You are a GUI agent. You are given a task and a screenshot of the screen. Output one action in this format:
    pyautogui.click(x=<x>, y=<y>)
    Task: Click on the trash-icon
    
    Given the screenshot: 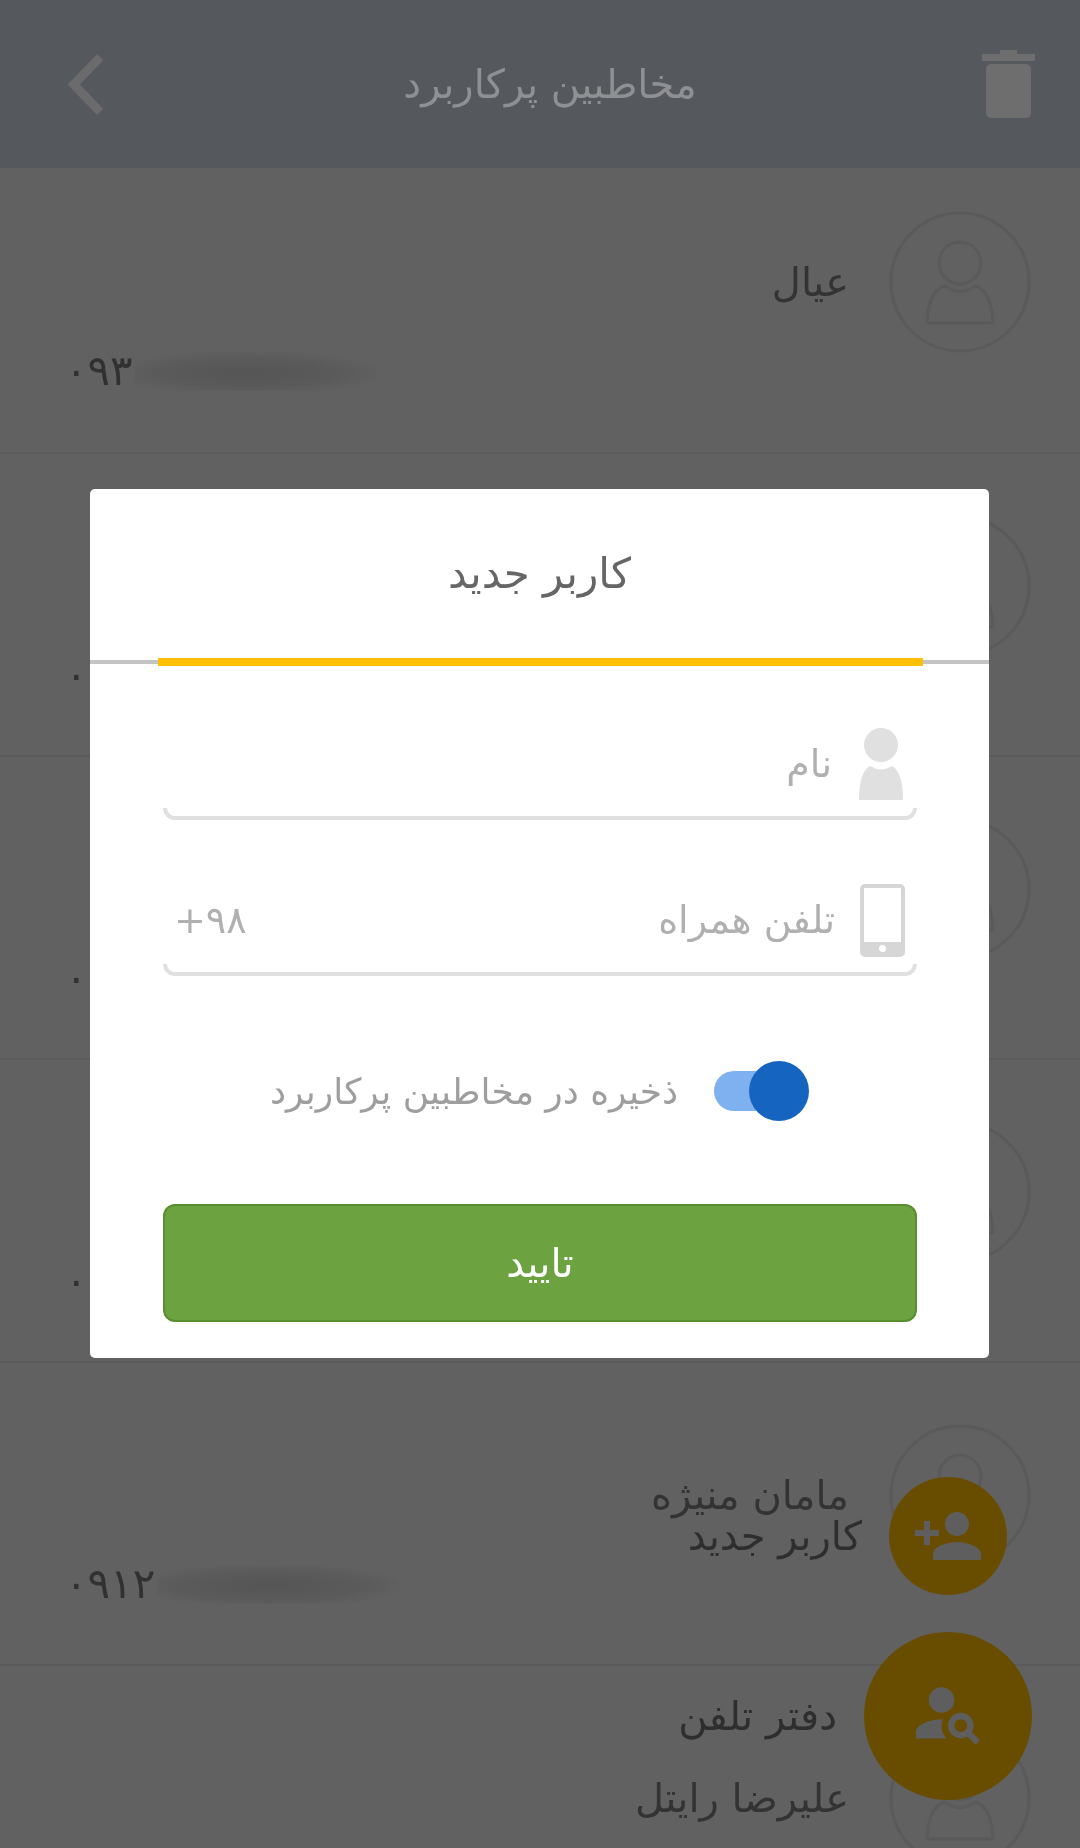 What is the action you would take?
    pyautogui.click(x=1008, y=84)
    